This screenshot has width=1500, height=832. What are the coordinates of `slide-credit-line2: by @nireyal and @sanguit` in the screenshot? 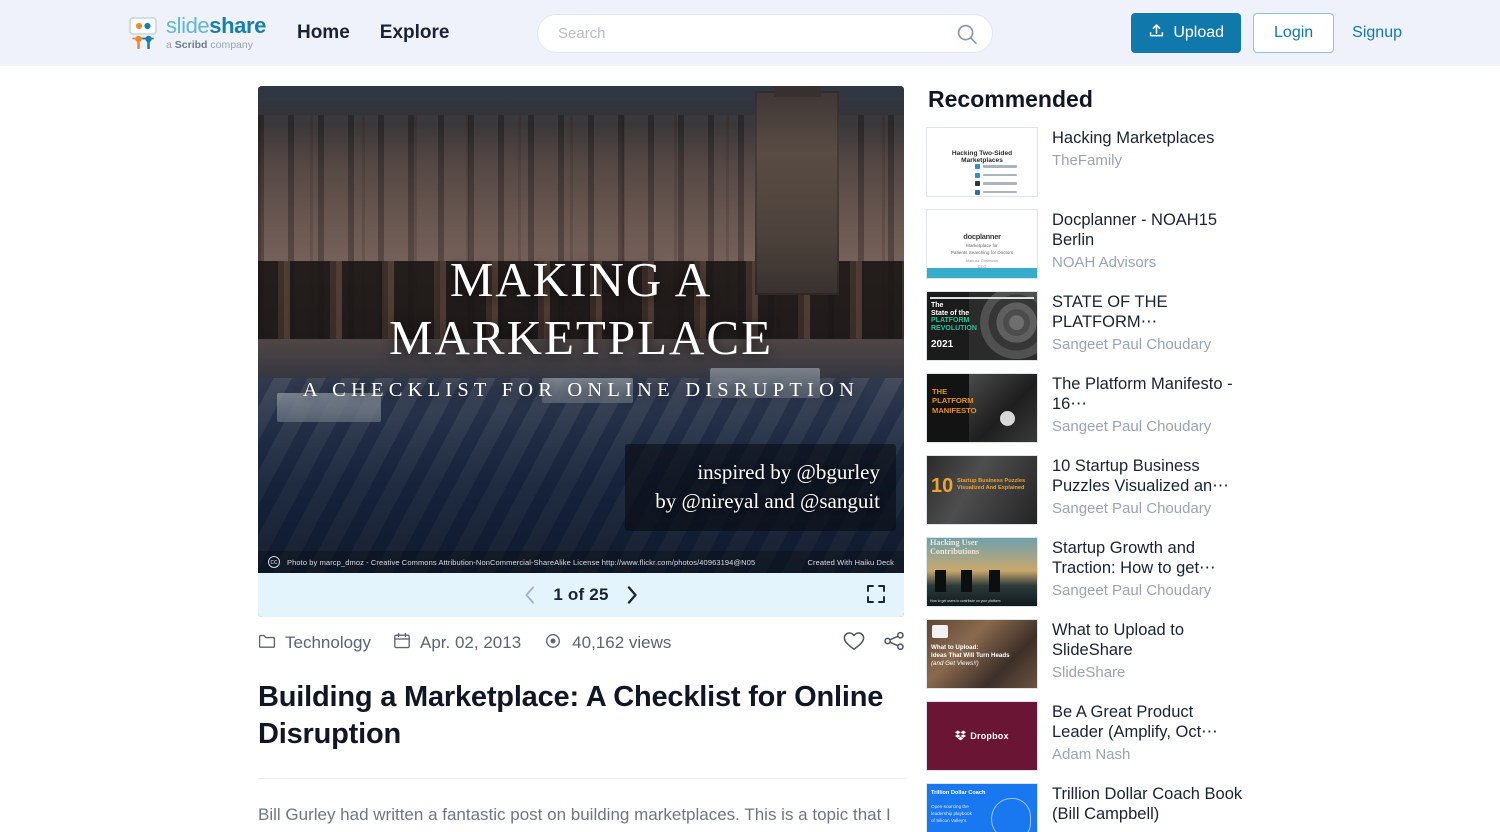 It's located at (767, 500).